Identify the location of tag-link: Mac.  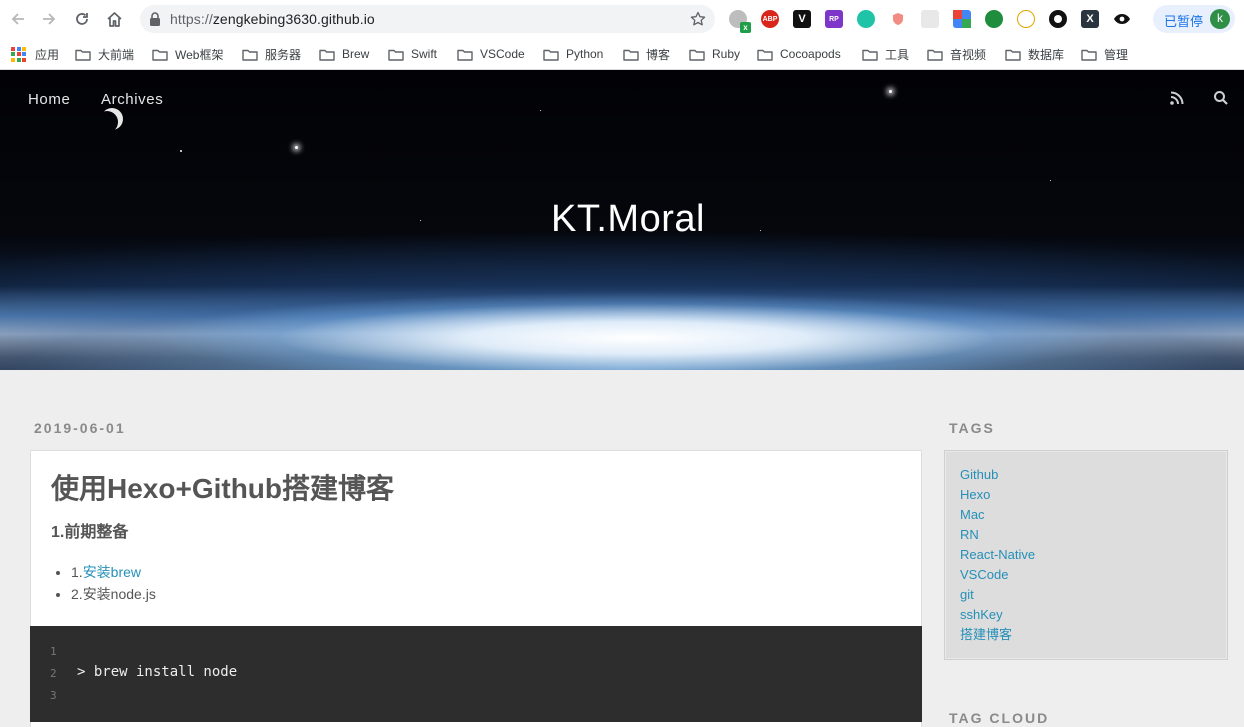
(972, 514).